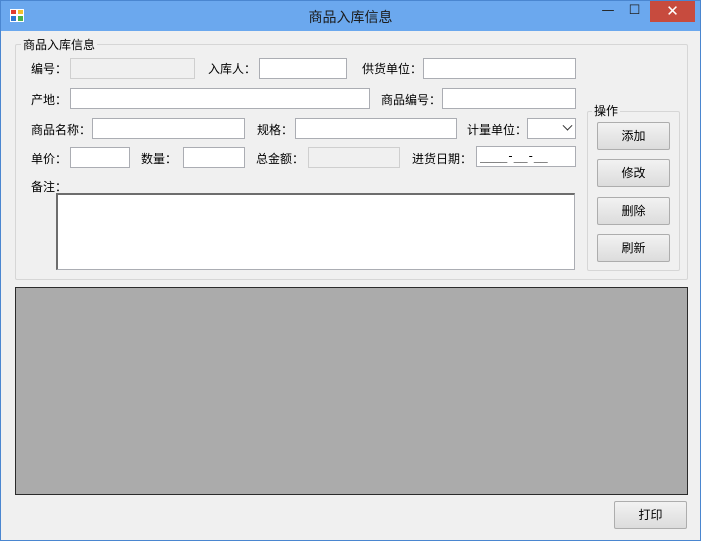 The width and height of the screenshot is (701, 541). I want to click on purchase-date-input: ____-__-__, so click(526, 156).